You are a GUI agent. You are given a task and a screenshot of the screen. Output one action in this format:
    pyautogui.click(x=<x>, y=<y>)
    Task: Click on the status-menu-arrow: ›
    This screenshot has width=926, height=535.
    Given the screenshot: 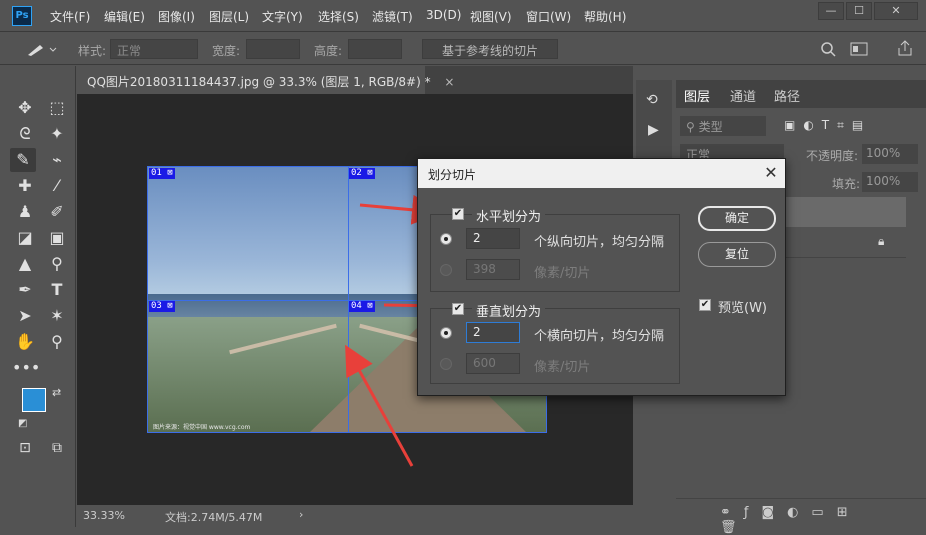 What is the action you would take?
    pyautogui.click(x=301, y=514)
    